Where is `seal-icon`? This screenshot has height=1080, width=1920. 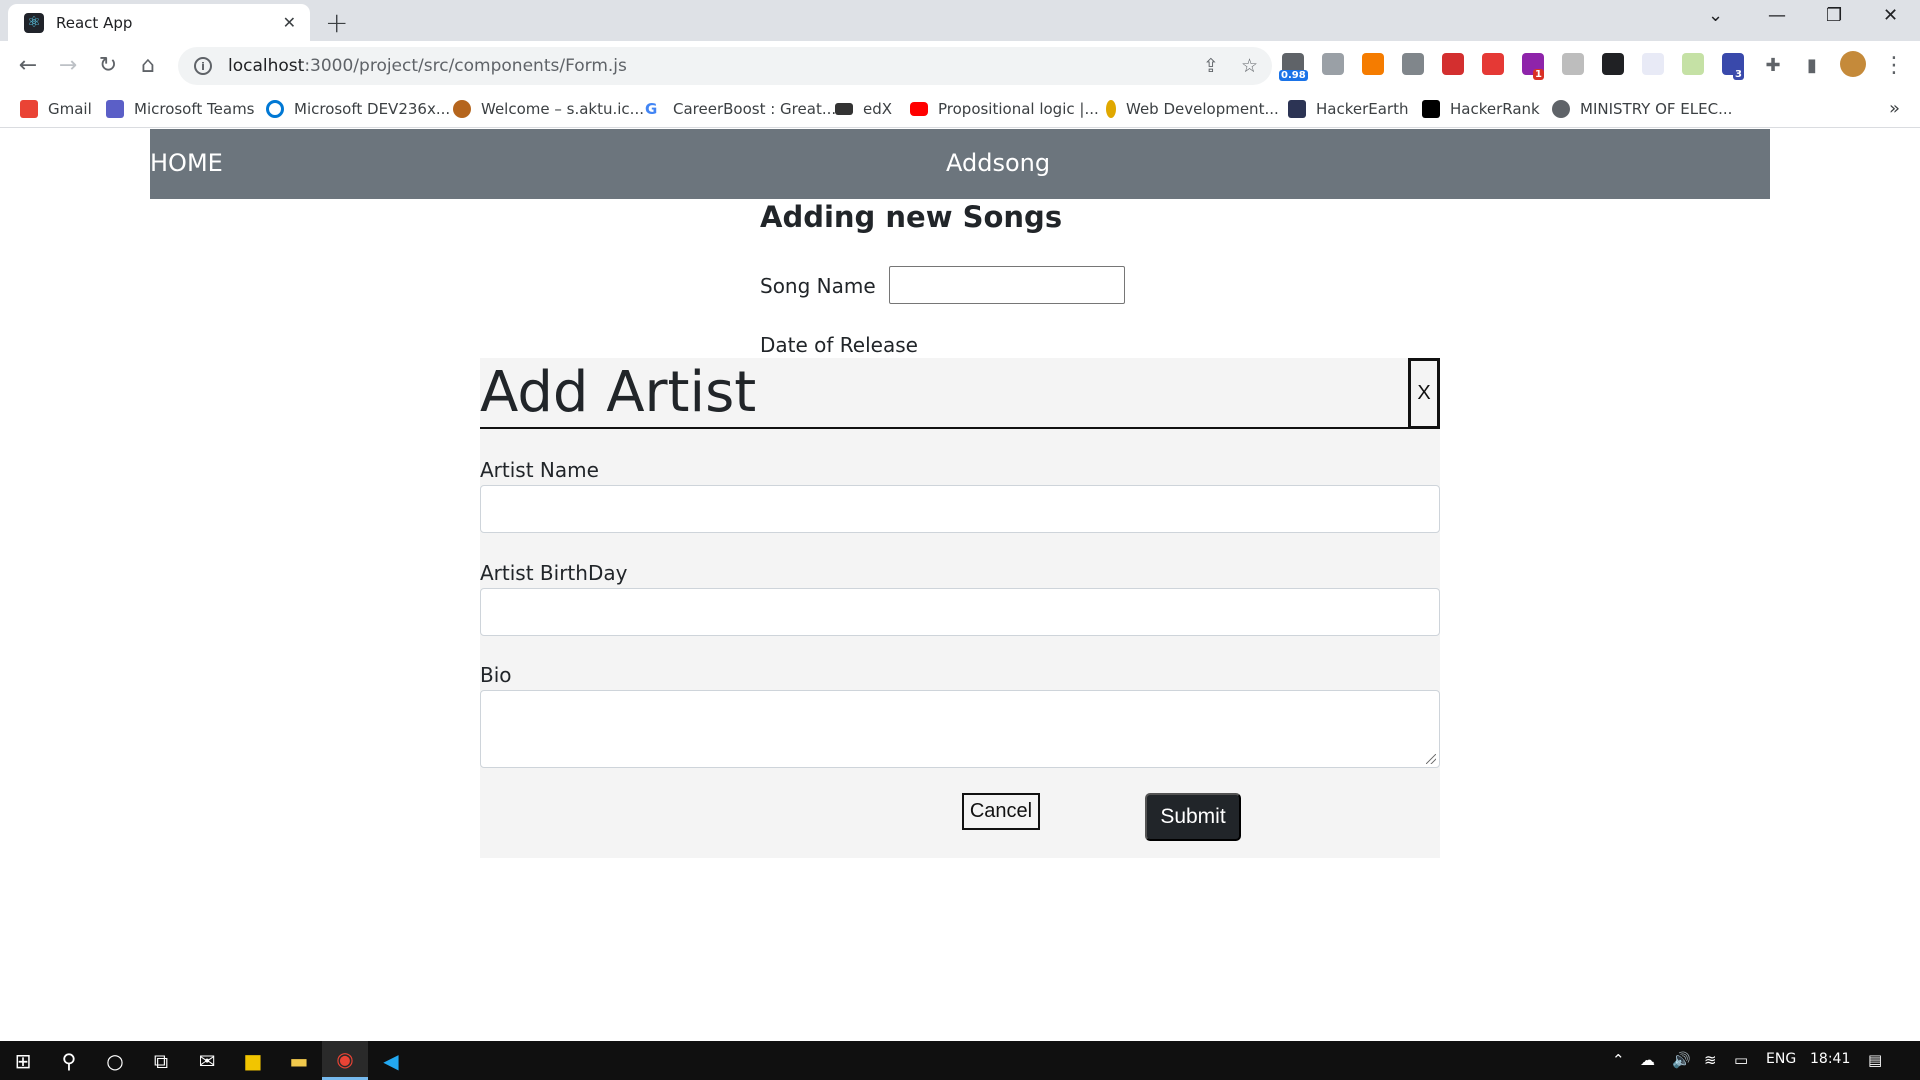
seal-icon is located at coordinates (462, 109).